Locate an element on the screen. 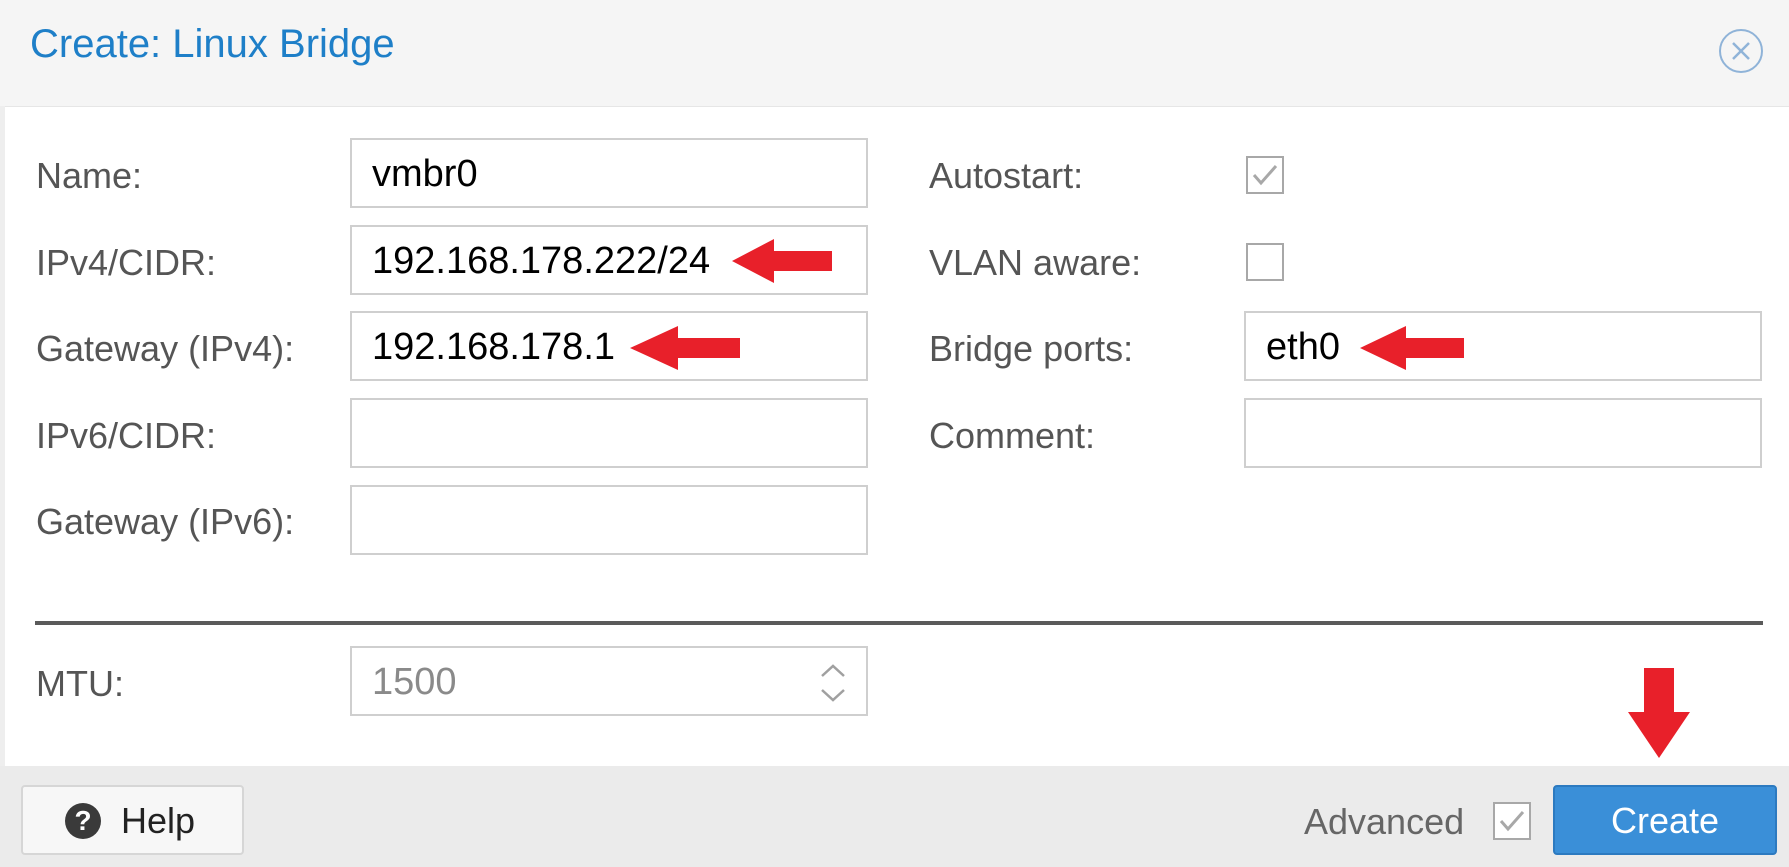  gateway-ipv4-input-value: 192.168.178.1 is located at coordinates (494, 347).